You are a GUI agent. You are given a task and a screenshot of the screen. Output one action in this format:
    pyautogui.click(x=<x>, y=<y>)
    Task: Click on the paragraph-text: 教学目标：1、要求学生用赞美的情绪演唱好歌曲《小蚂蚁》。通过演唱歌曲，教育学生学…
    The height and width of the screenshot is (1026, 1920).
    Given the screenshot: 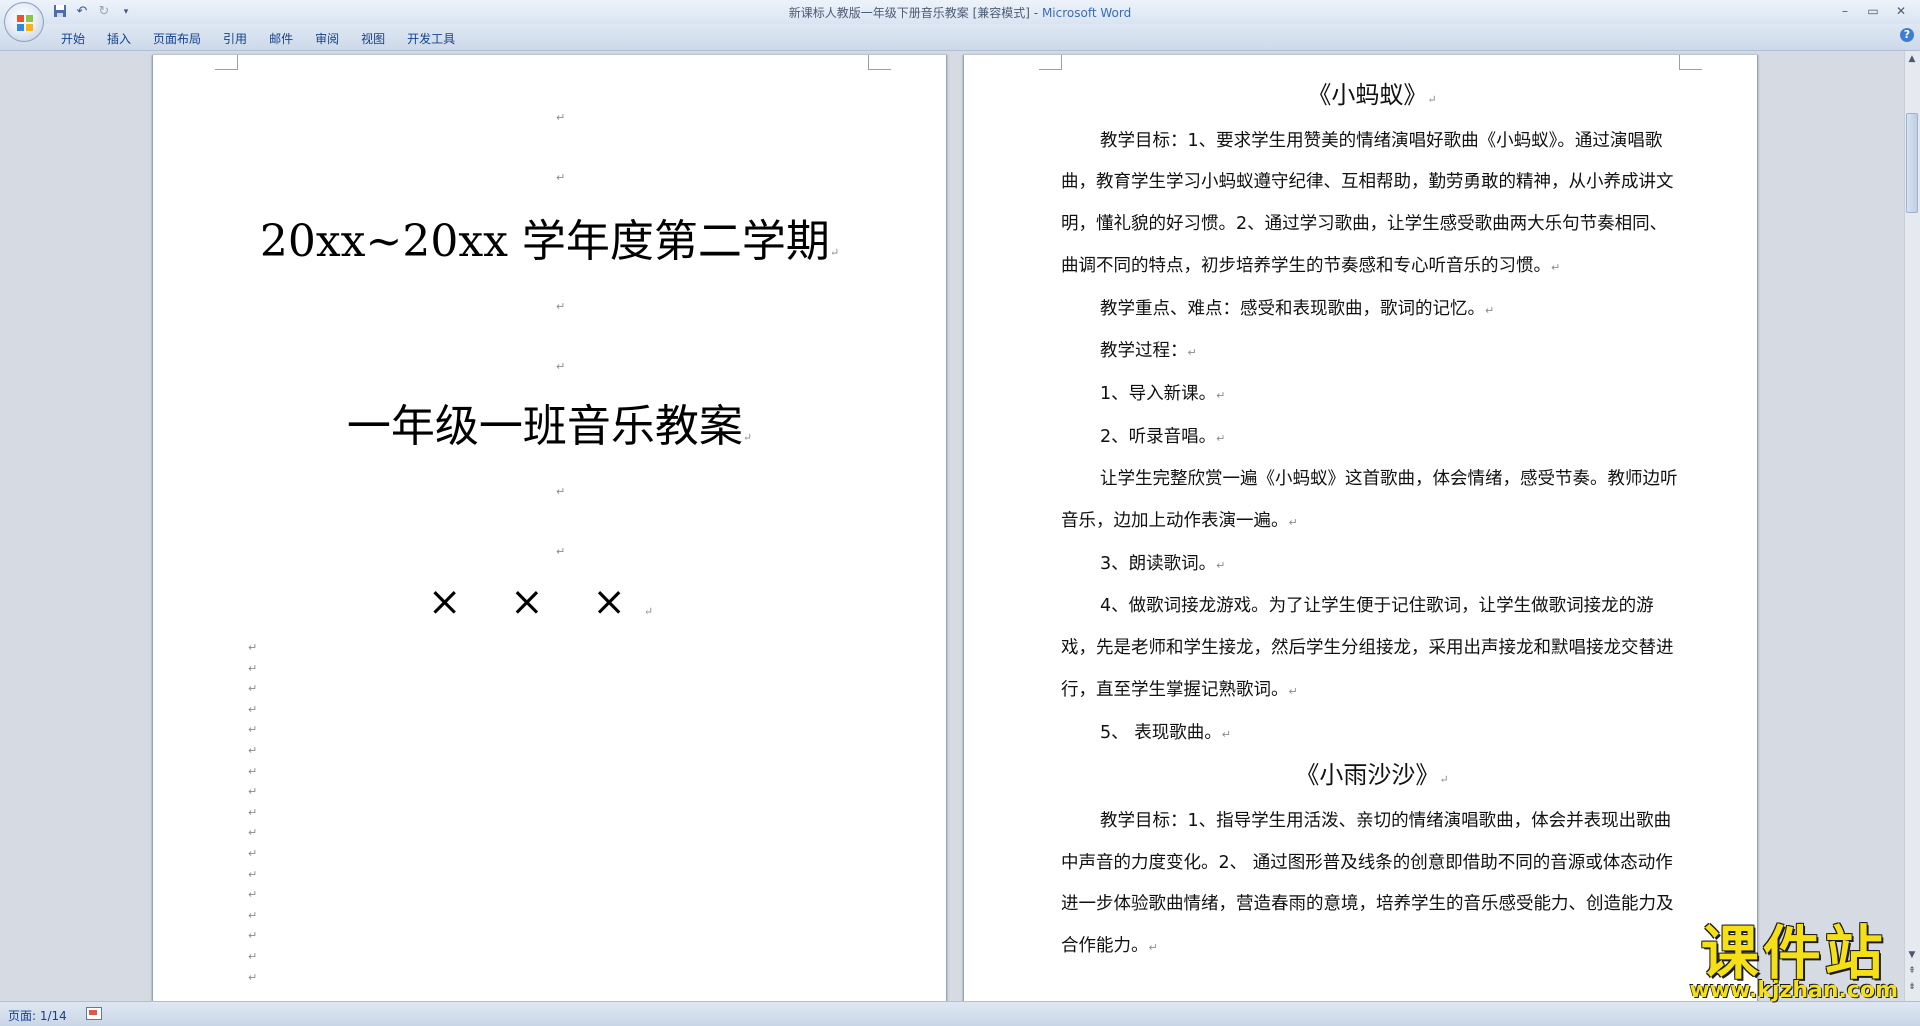 What is the action you would take?
    pyautogui.click(x=1367, y=203)
    